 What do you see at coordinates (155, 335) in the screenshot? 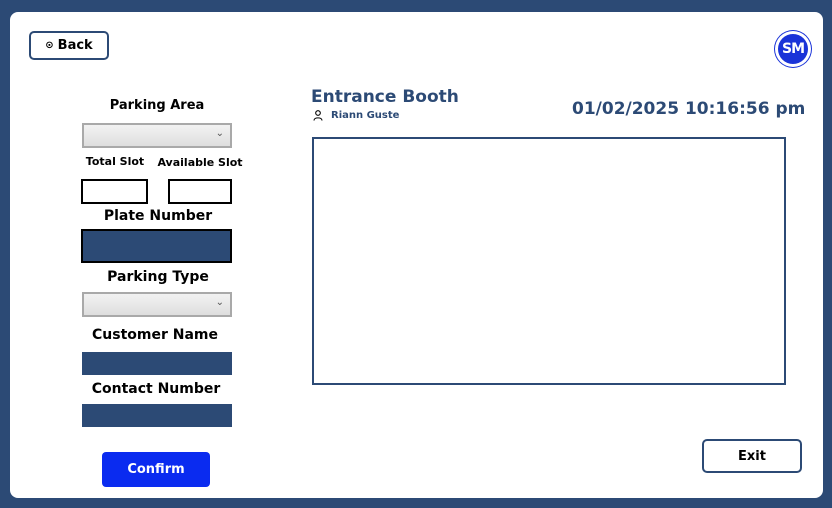
I see `customer-name-label: Customer Name` at bounding box center [155, 335].